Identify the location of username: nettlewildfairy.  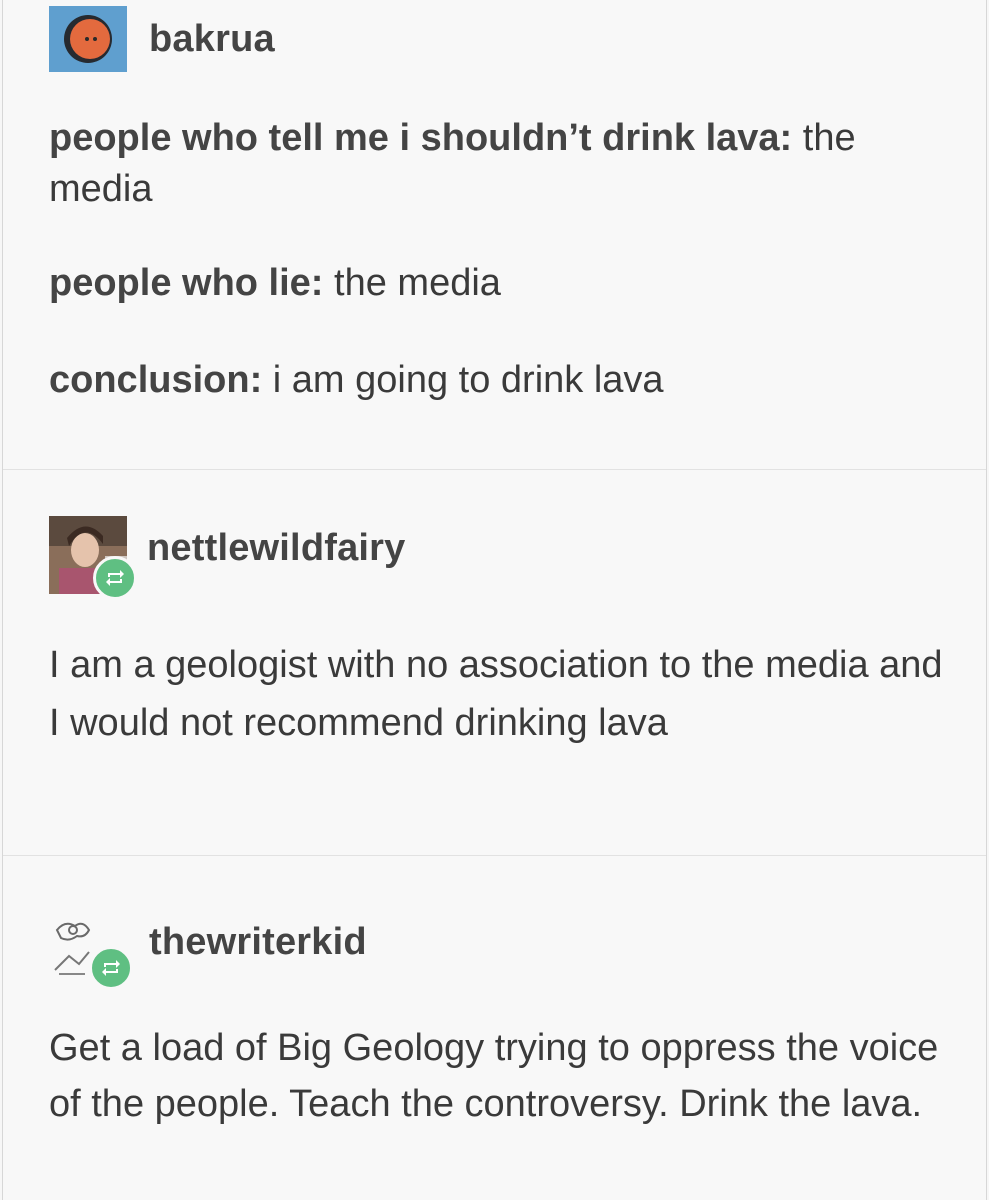
(276, 548).